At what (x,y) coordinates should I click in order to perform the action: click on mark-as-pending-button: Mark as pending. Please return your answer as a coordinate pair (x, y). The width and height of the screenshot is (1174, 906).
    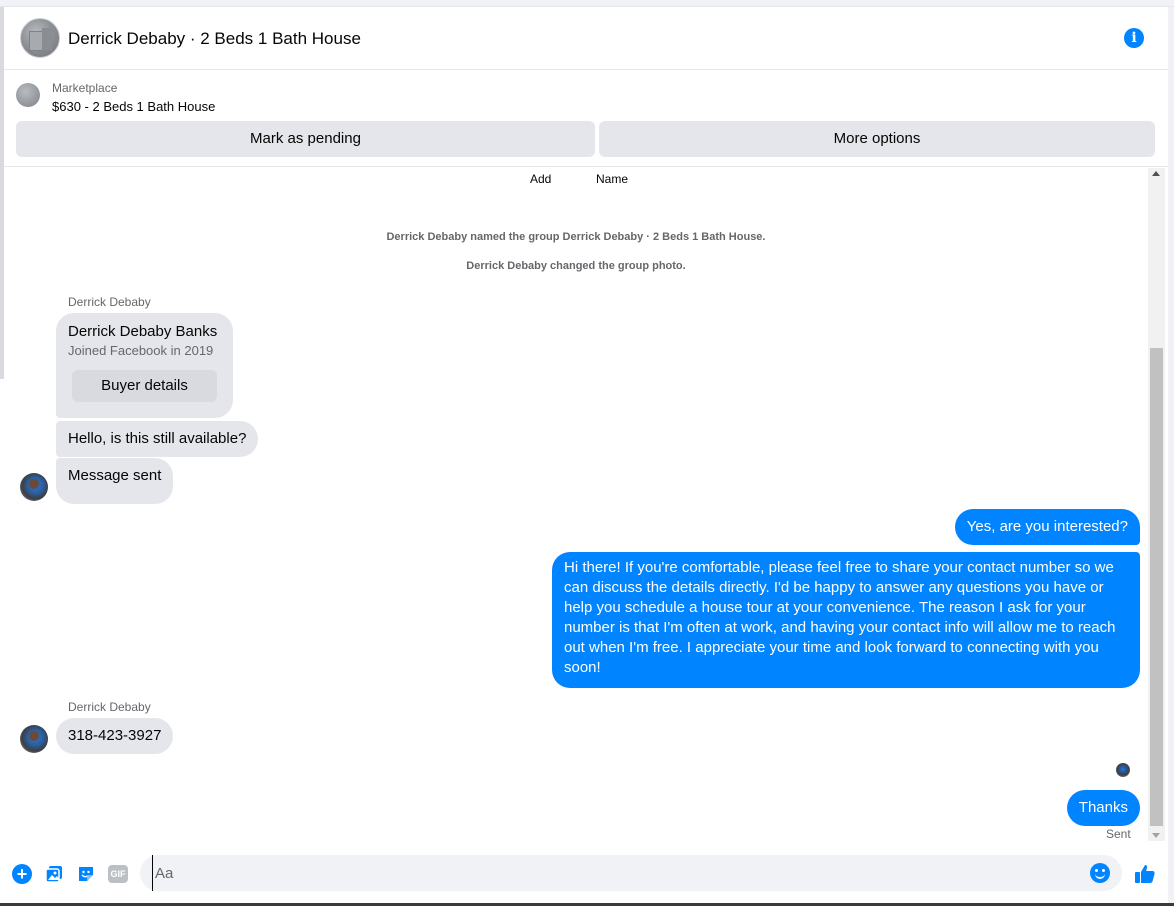
    Looking at the image, I should click on (305, 139).